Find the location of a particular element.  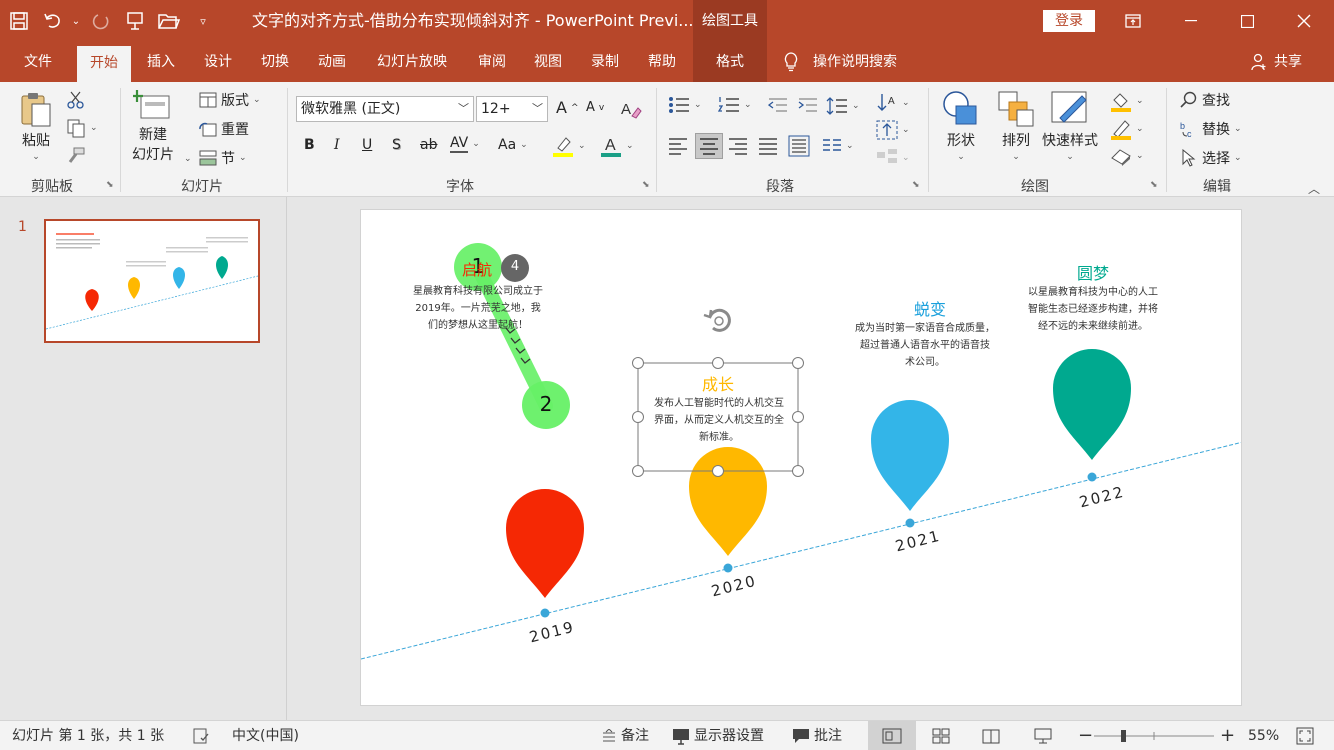

maximize-icon is located at coordinates (1247, 21).